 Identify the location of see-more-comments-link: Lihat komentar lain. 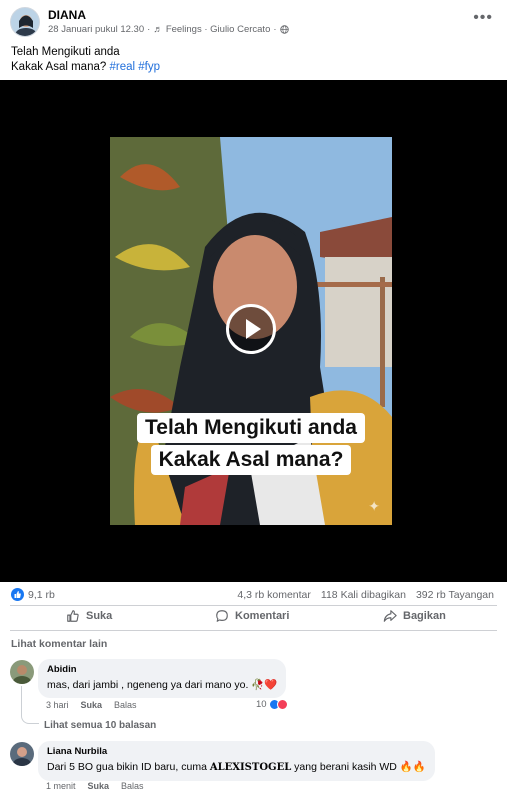
(59, 644).